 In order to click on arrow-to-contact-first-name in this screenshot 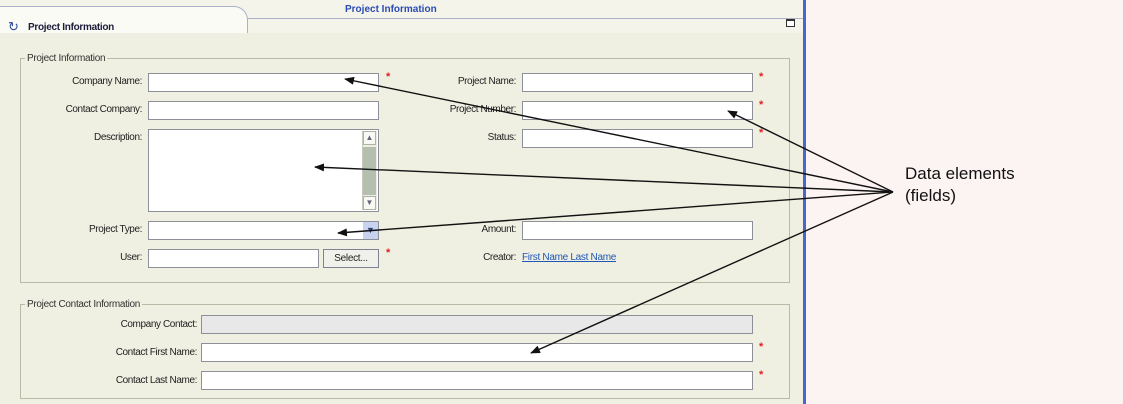, I will do `click(712, 272)`.